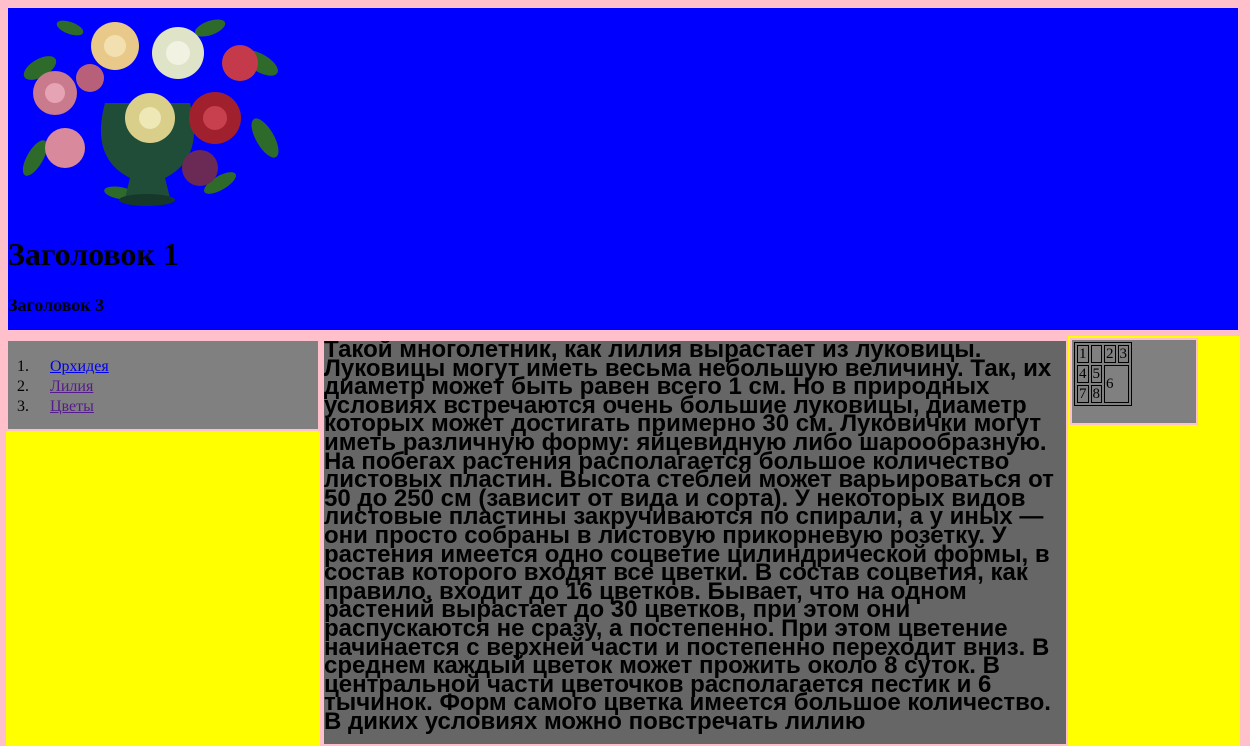 The image size is (1250, 746). I want to click on grid-cell: 2, so click(1110, 354).